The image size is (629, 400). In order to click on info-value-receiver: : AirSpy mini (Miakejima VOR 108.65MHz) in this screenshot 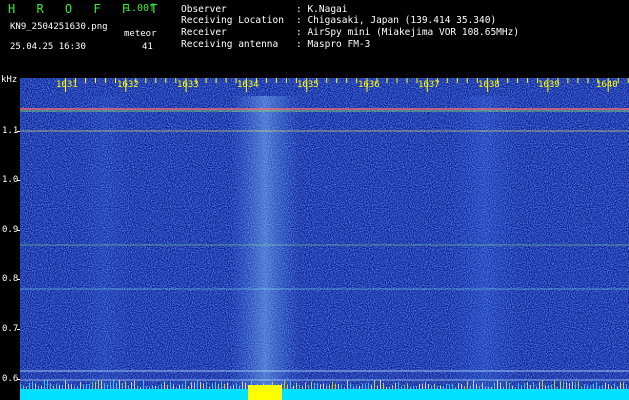, I will do `click(408, 32)`.